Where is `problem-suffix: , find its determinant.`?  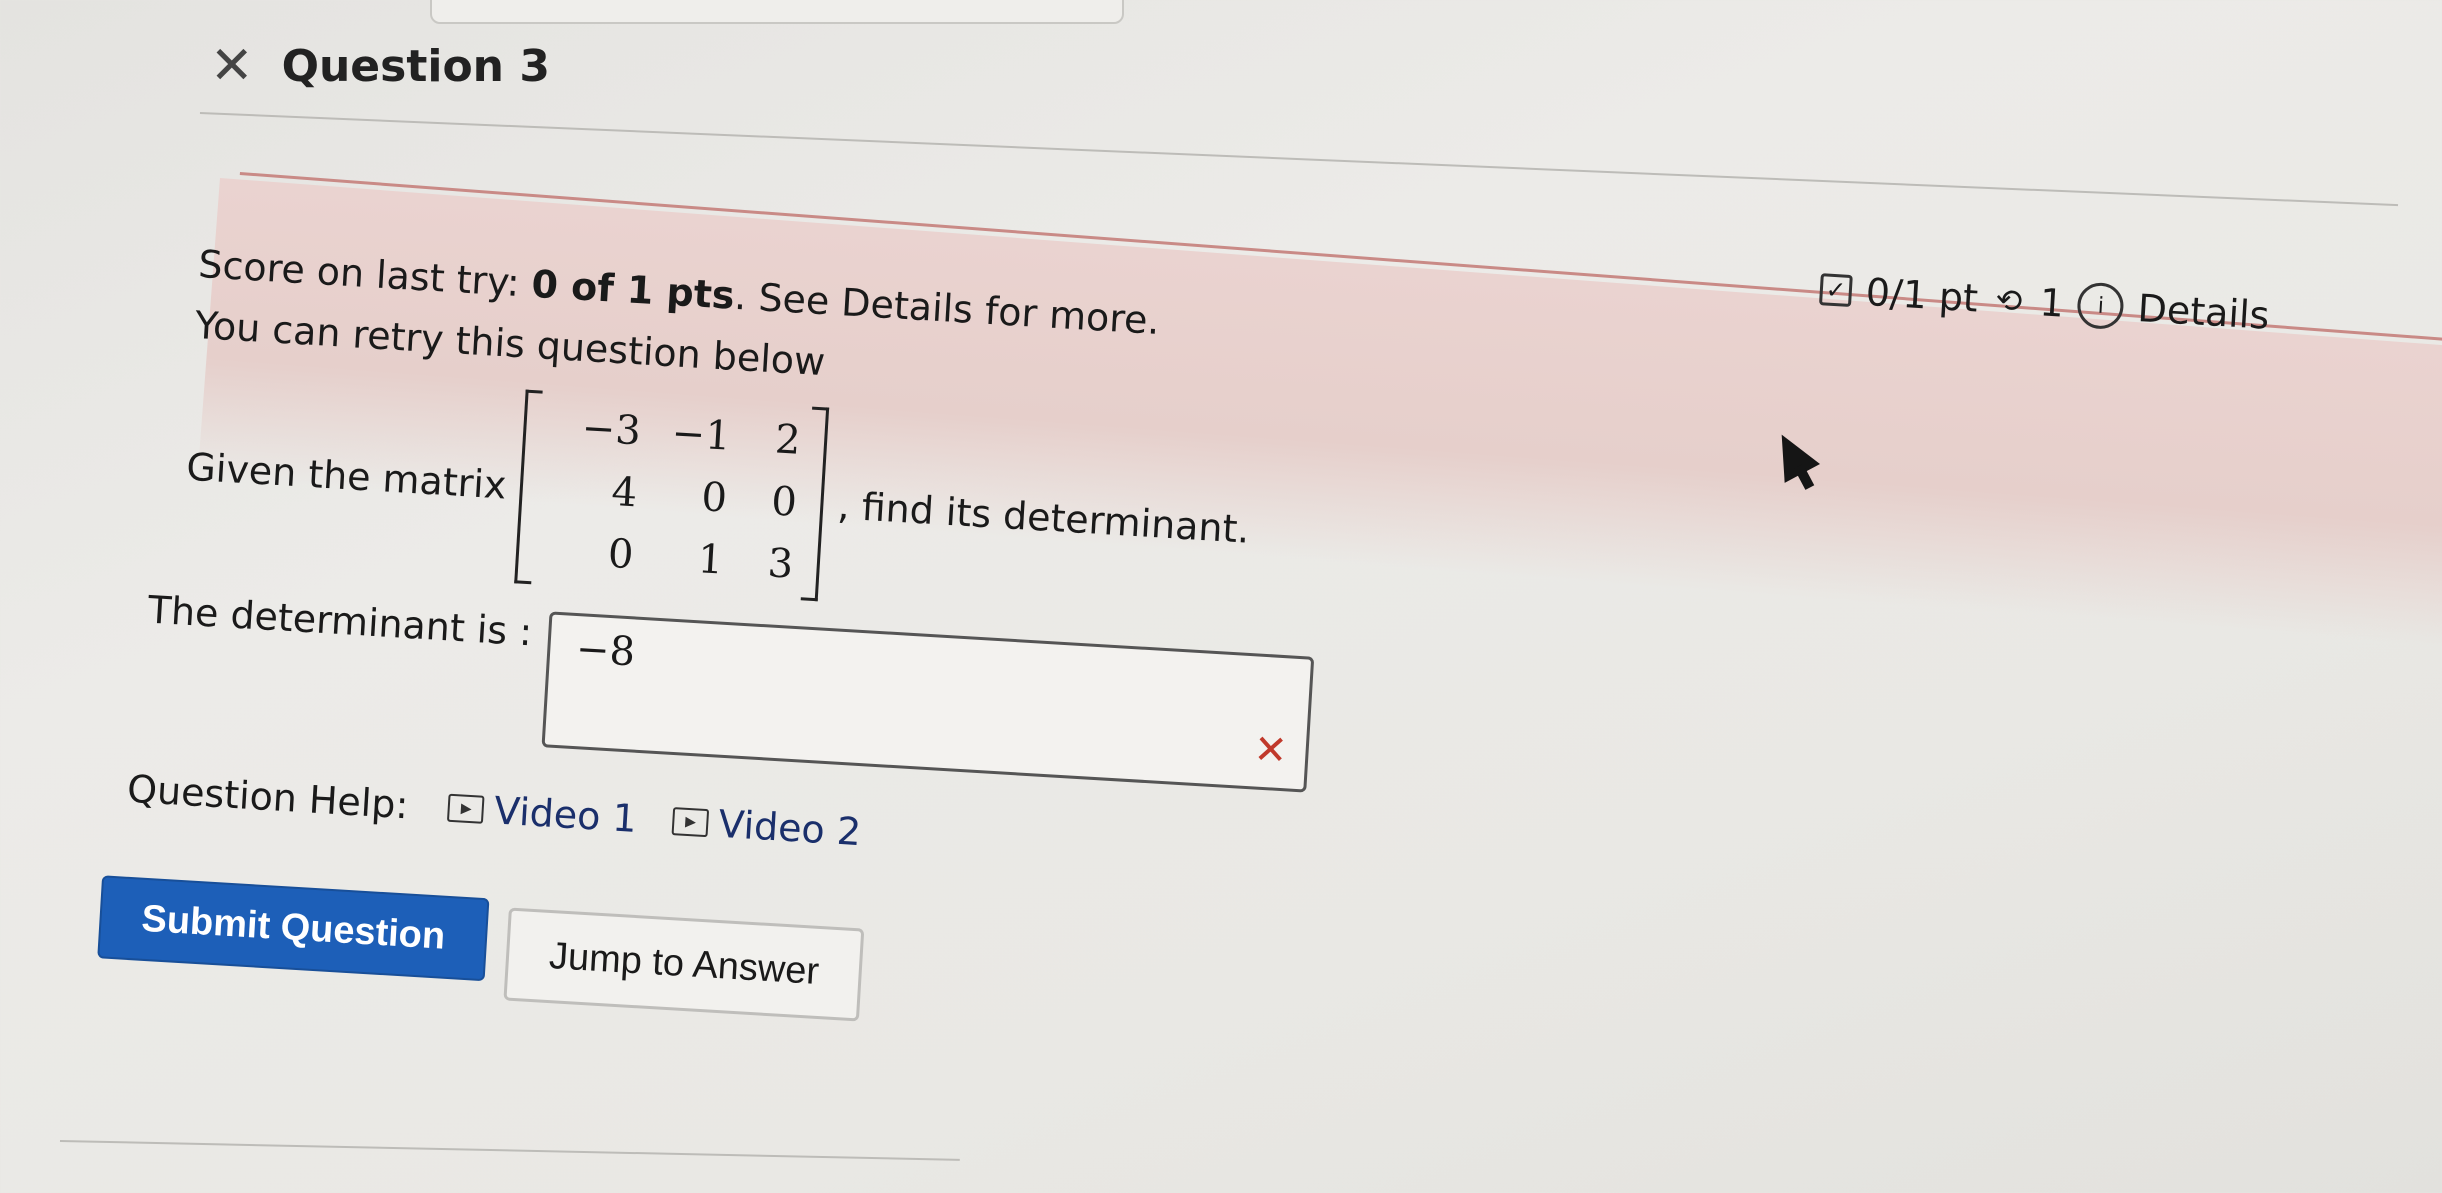 problem-suffix: , find its determinant. is located at coordinates (1043, 517).